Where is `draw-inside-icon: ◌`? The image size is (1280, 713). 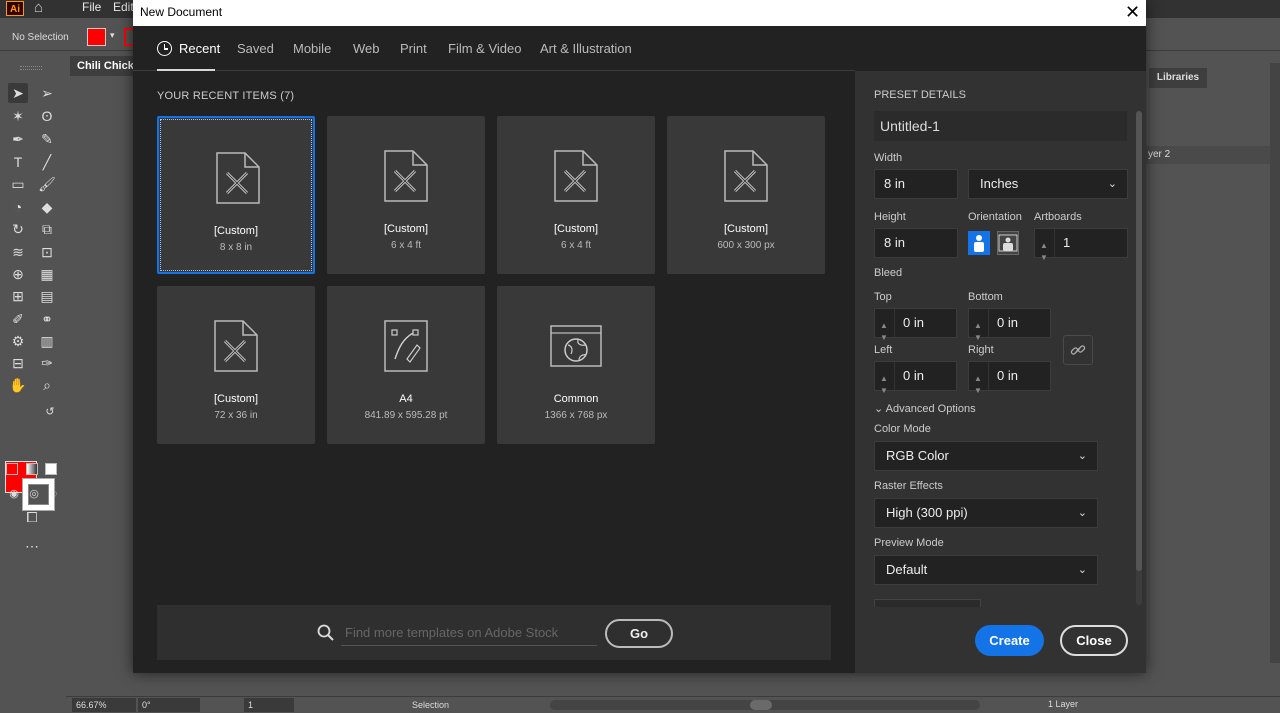 draw-inside-icon: ◌ is located at coordinates (54, 494).